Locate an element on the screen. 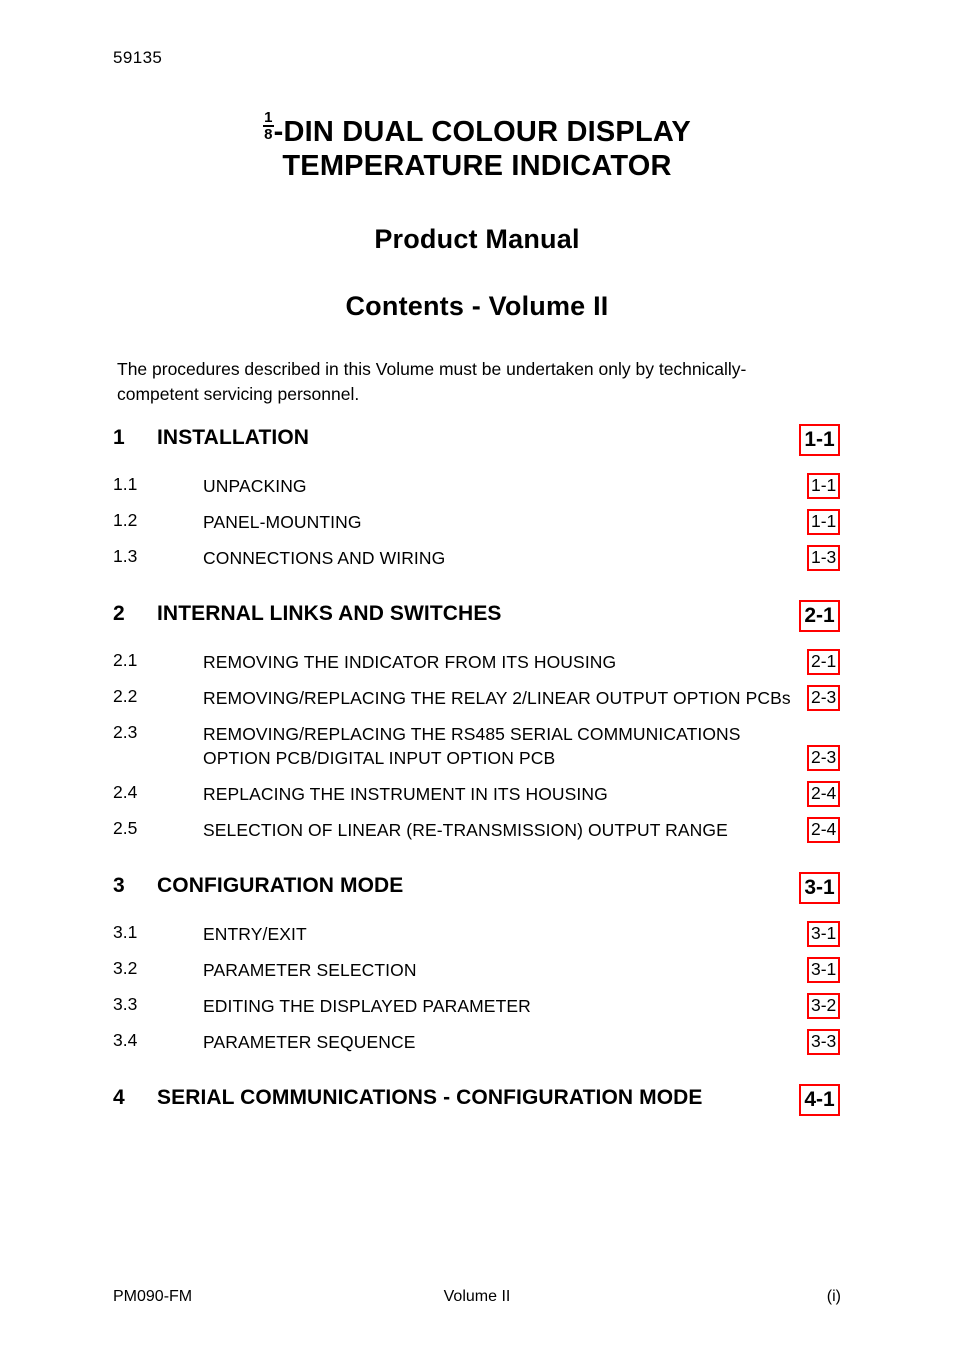 The image size is (954, 1351). toc-entry-label: CONFIGURATION MODE is located at coordinates (280, 885).